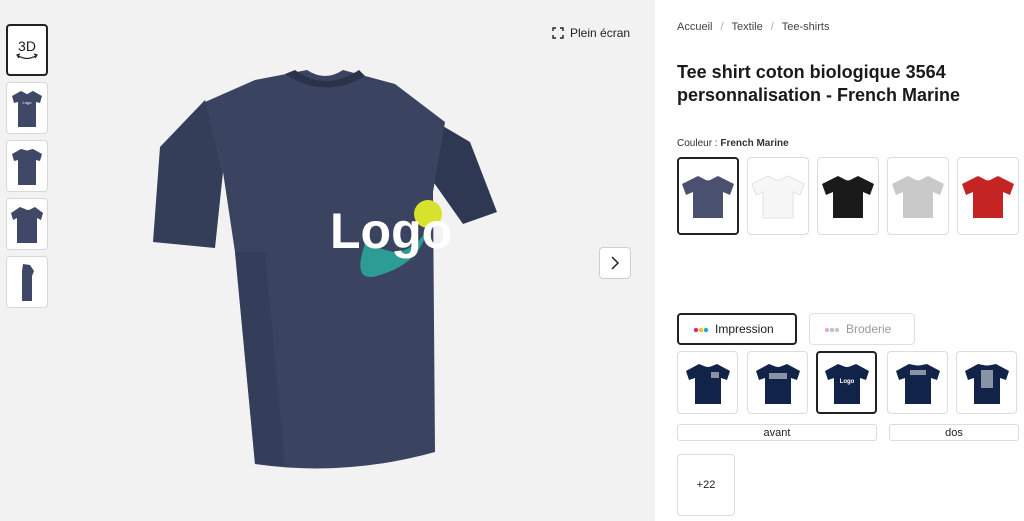 Image resolution: width=1024 pixels, height=521 pixels. I want to click on tshirt-side-thumb, so click(28, 282).